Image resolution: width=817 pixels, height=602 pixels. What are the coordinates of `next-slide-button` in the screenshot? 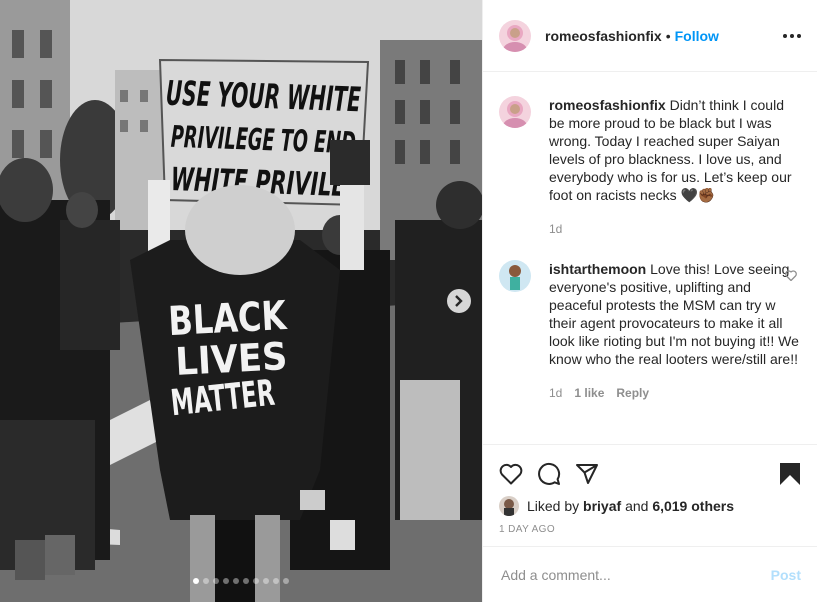 It's located at (459, 301).